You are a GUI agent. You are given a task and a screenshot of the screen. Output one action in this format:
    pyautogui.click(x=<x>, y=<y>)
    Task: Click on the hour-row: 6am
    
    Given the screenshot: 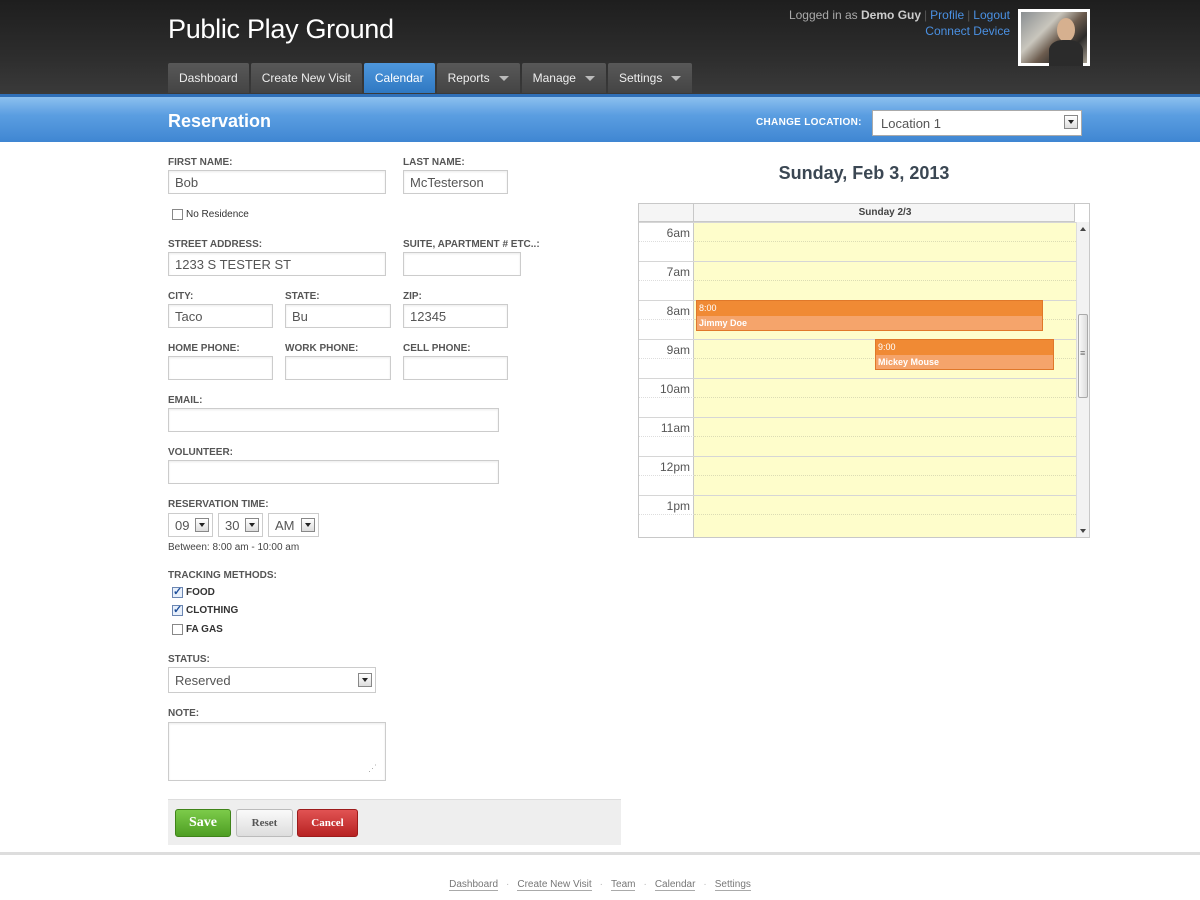 What is the action you would take?
    pyautogui.click(x=857, y=241)
    